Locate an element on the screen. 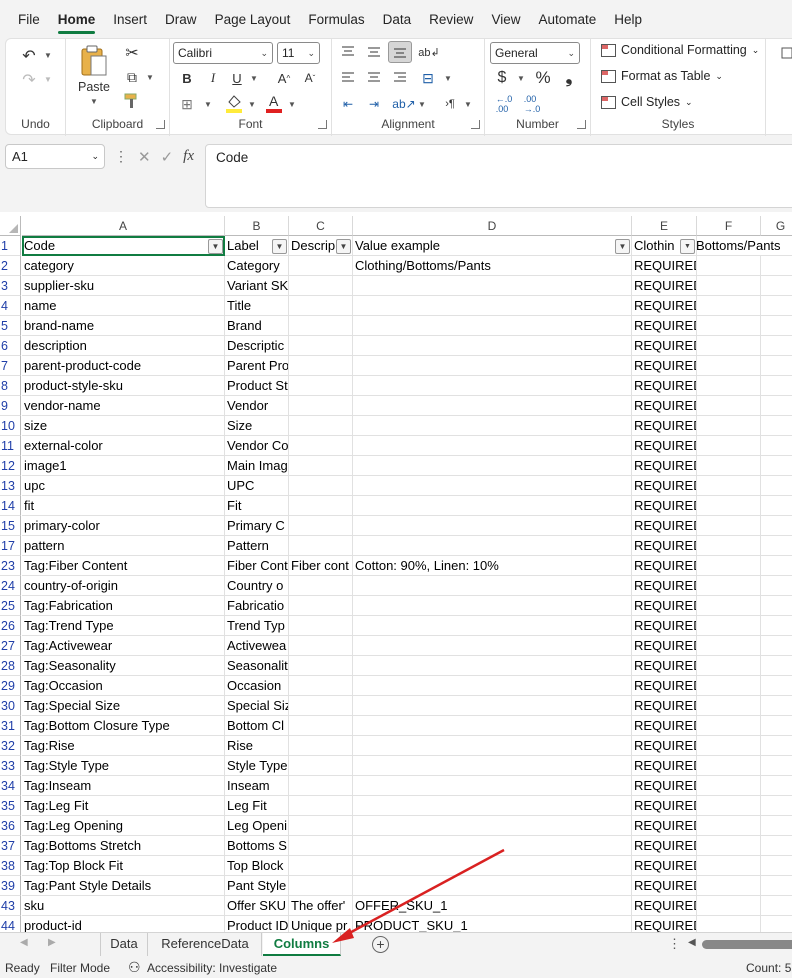  menu-insert: Insert is located at coordinates (130, 19).